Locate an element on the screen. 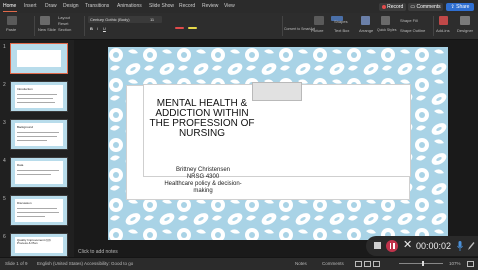 The height and width of the screenshot is (270, 478). designer-label: Designer is located at coordinates (465, 30).